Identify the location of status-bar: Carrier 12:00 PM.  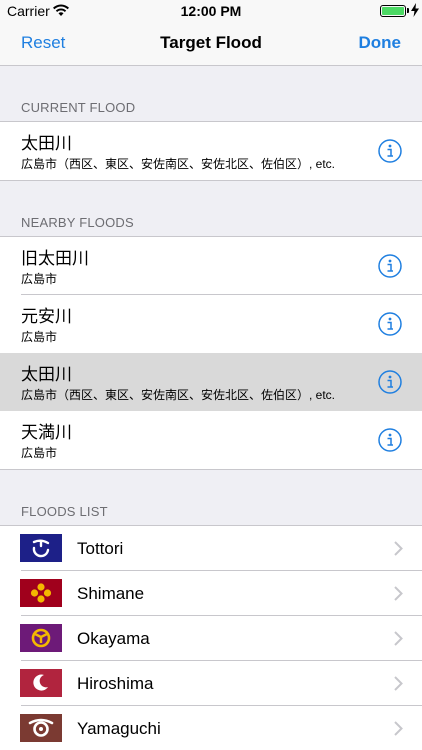
(211, 11).